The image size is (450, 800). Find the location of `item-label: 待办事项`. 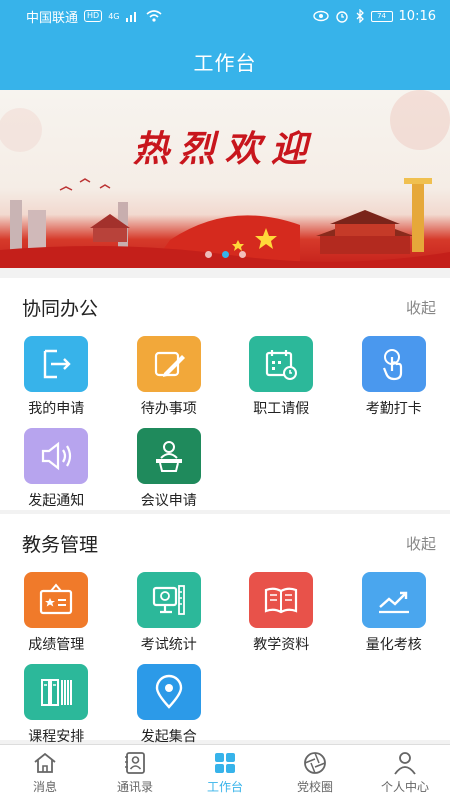

item-label: 待办事项 is located at coordinates (168, 409).